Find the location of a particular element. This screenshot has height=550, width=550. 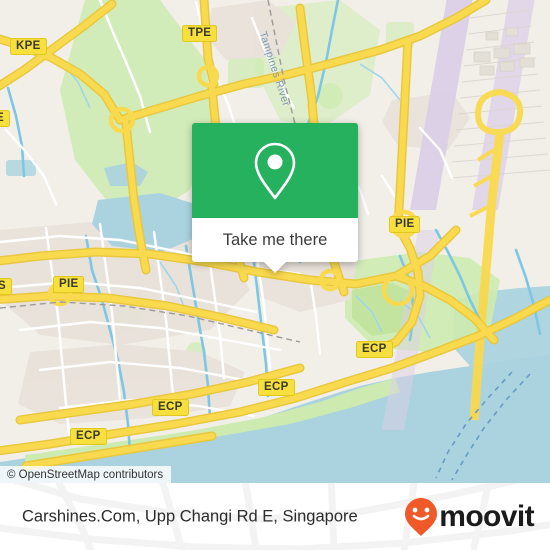

osm-attribution-text: © OpenStreetMap contributors is located at coordinates (85, 474).